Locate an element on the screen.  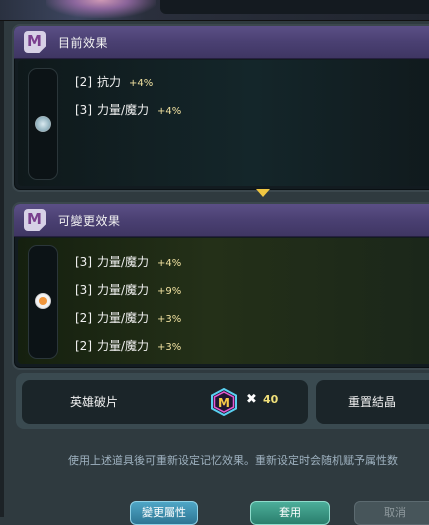
character-artwork-strip is located at coordinates (214, 10).